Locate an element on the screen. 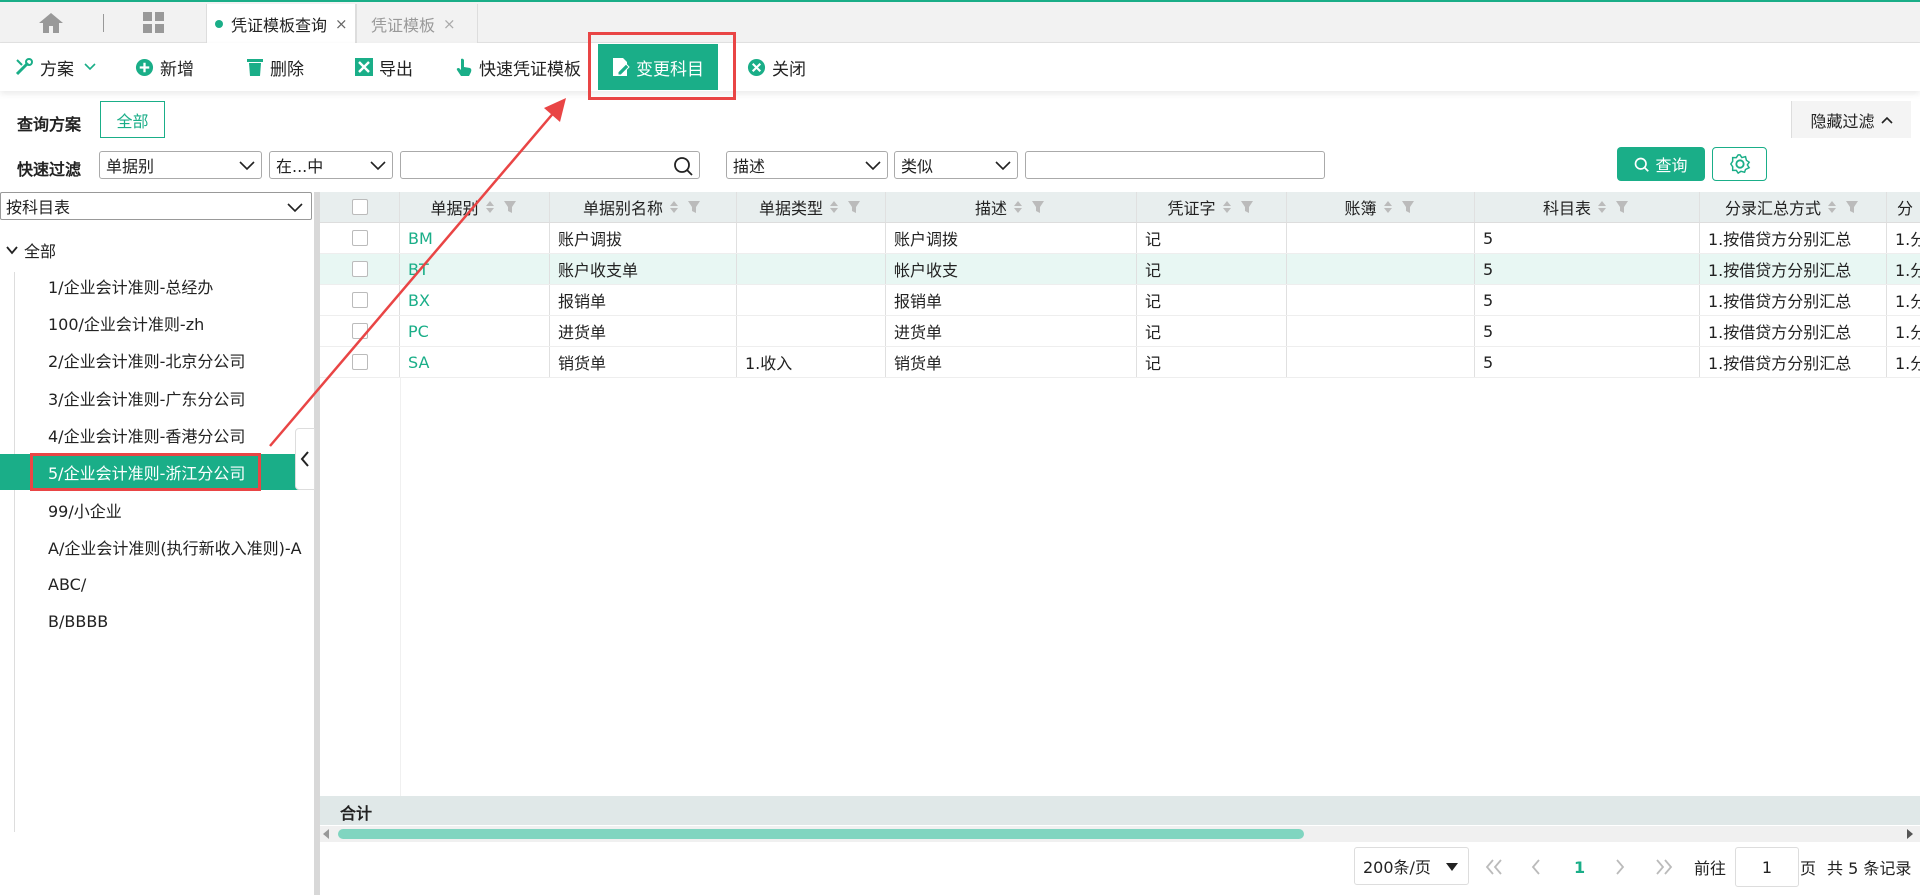 The height and width of the screenshot is (895, 1920). annotation-arrow is located at coordinates (417, 272).